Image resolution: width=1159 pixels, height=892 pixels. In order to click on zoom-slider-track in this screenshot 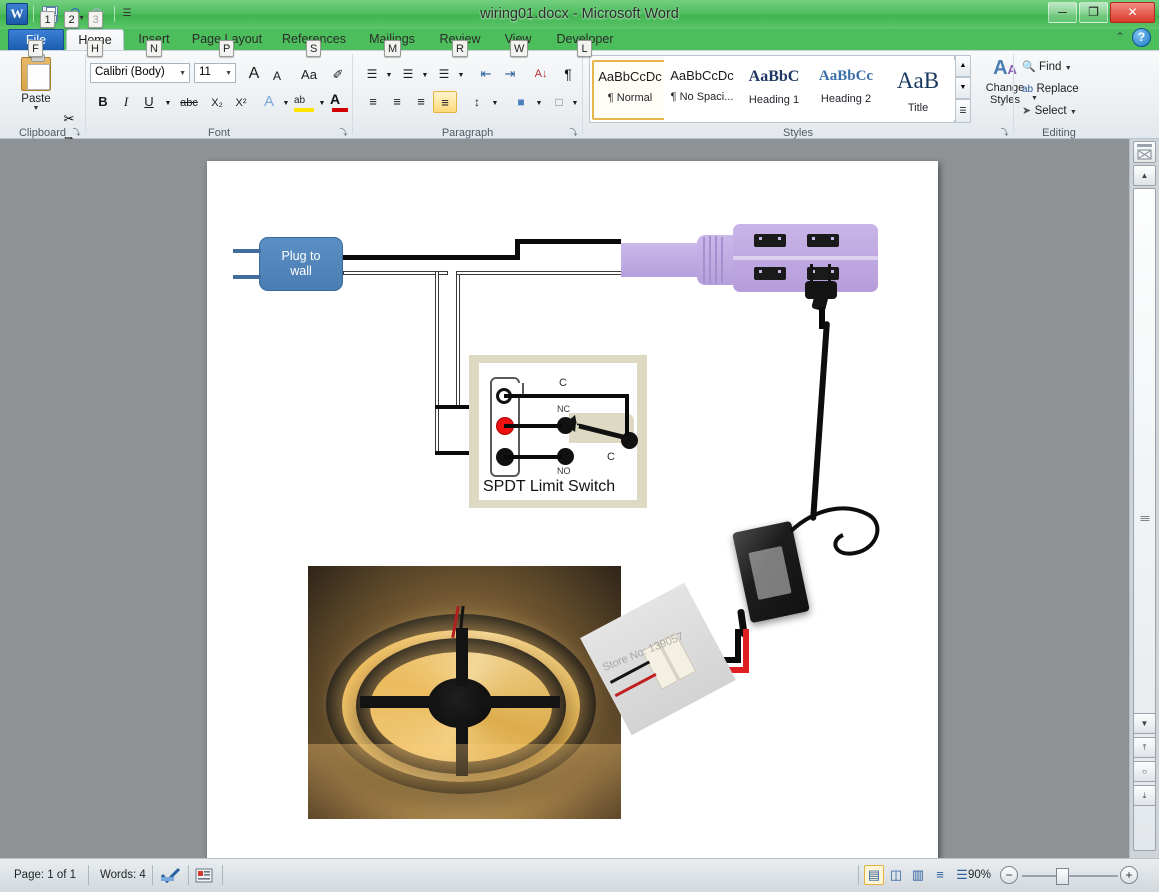, I will do `click(1070, 876)`.